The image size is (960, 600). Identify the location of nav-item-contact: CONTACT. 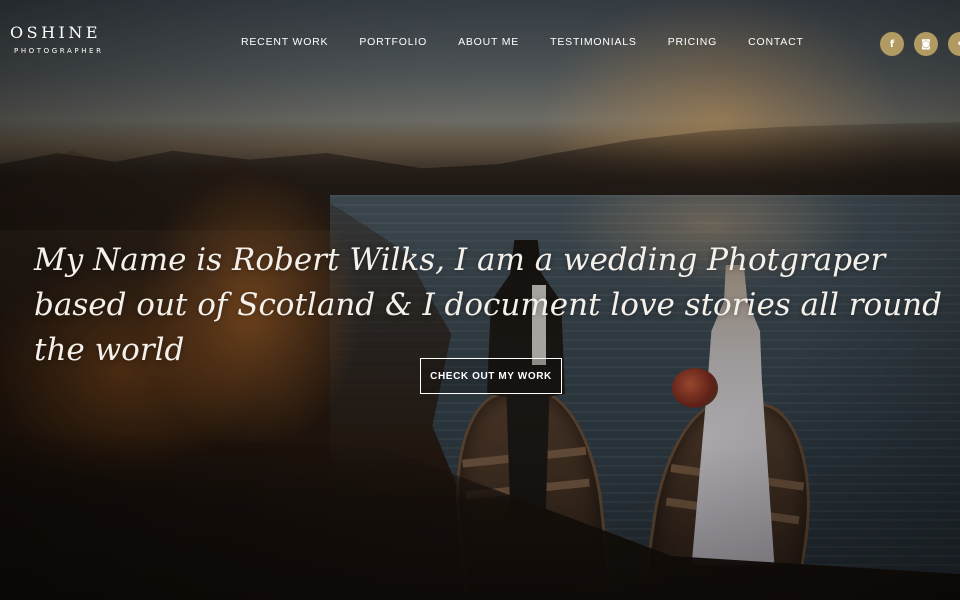
(776, 42).